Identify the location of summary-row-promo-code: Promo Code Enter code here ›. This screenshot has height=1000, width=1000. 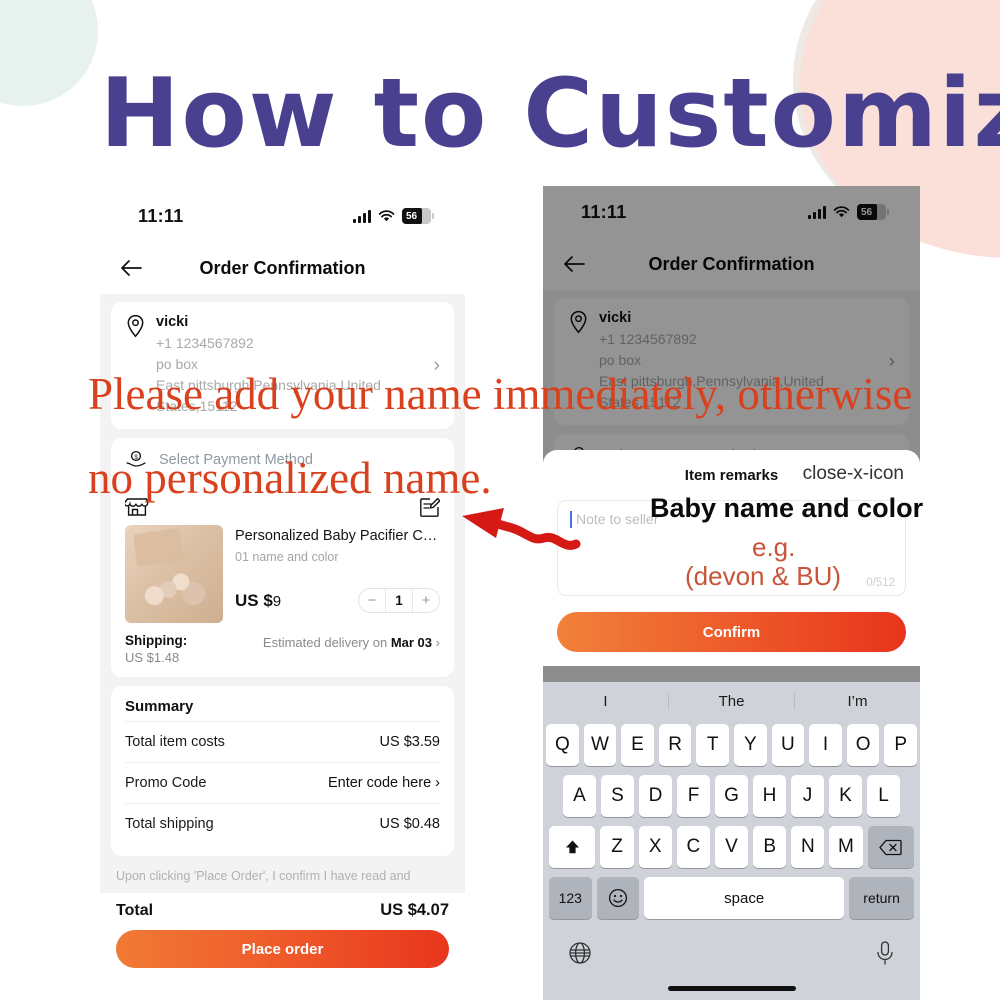
(282, 782).